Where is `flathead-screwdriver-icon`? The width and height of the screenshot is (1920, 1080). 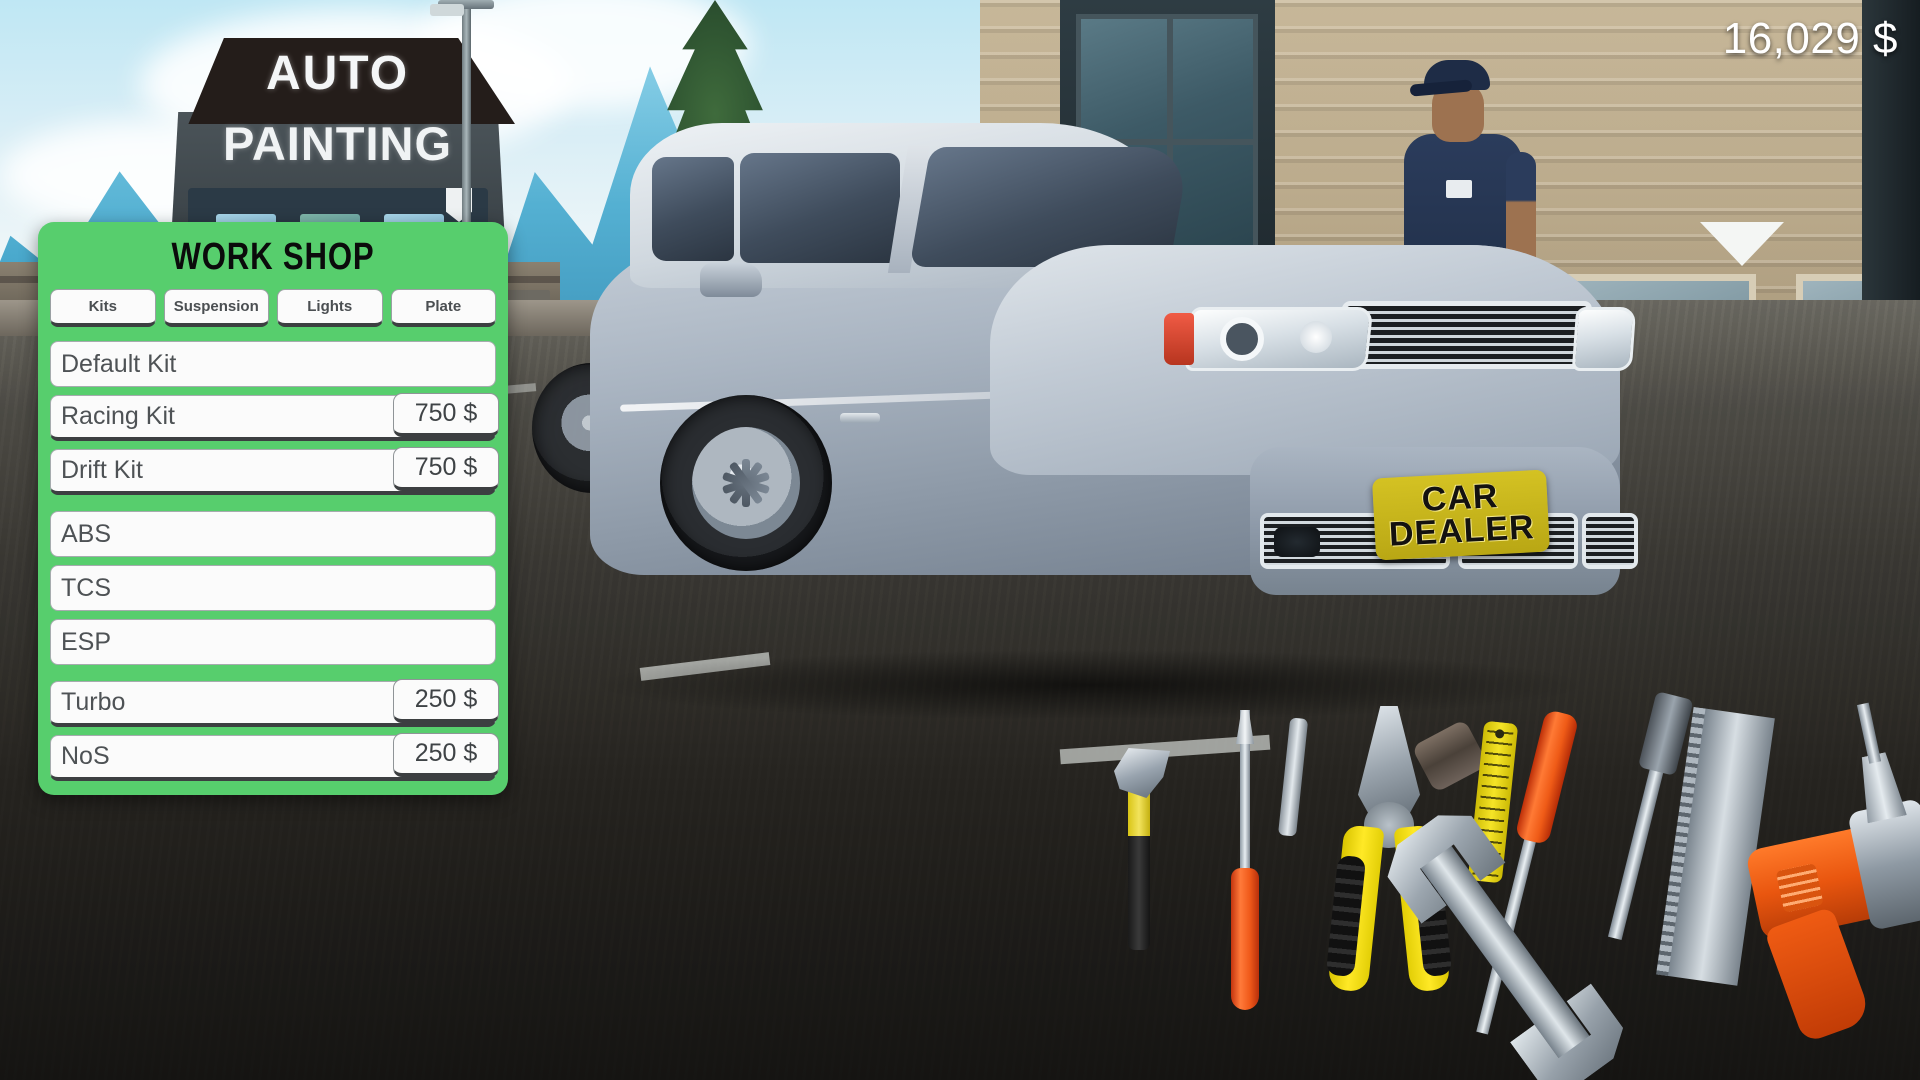 flathead-screwdriver-icon is located at coordinates (1245, 860).